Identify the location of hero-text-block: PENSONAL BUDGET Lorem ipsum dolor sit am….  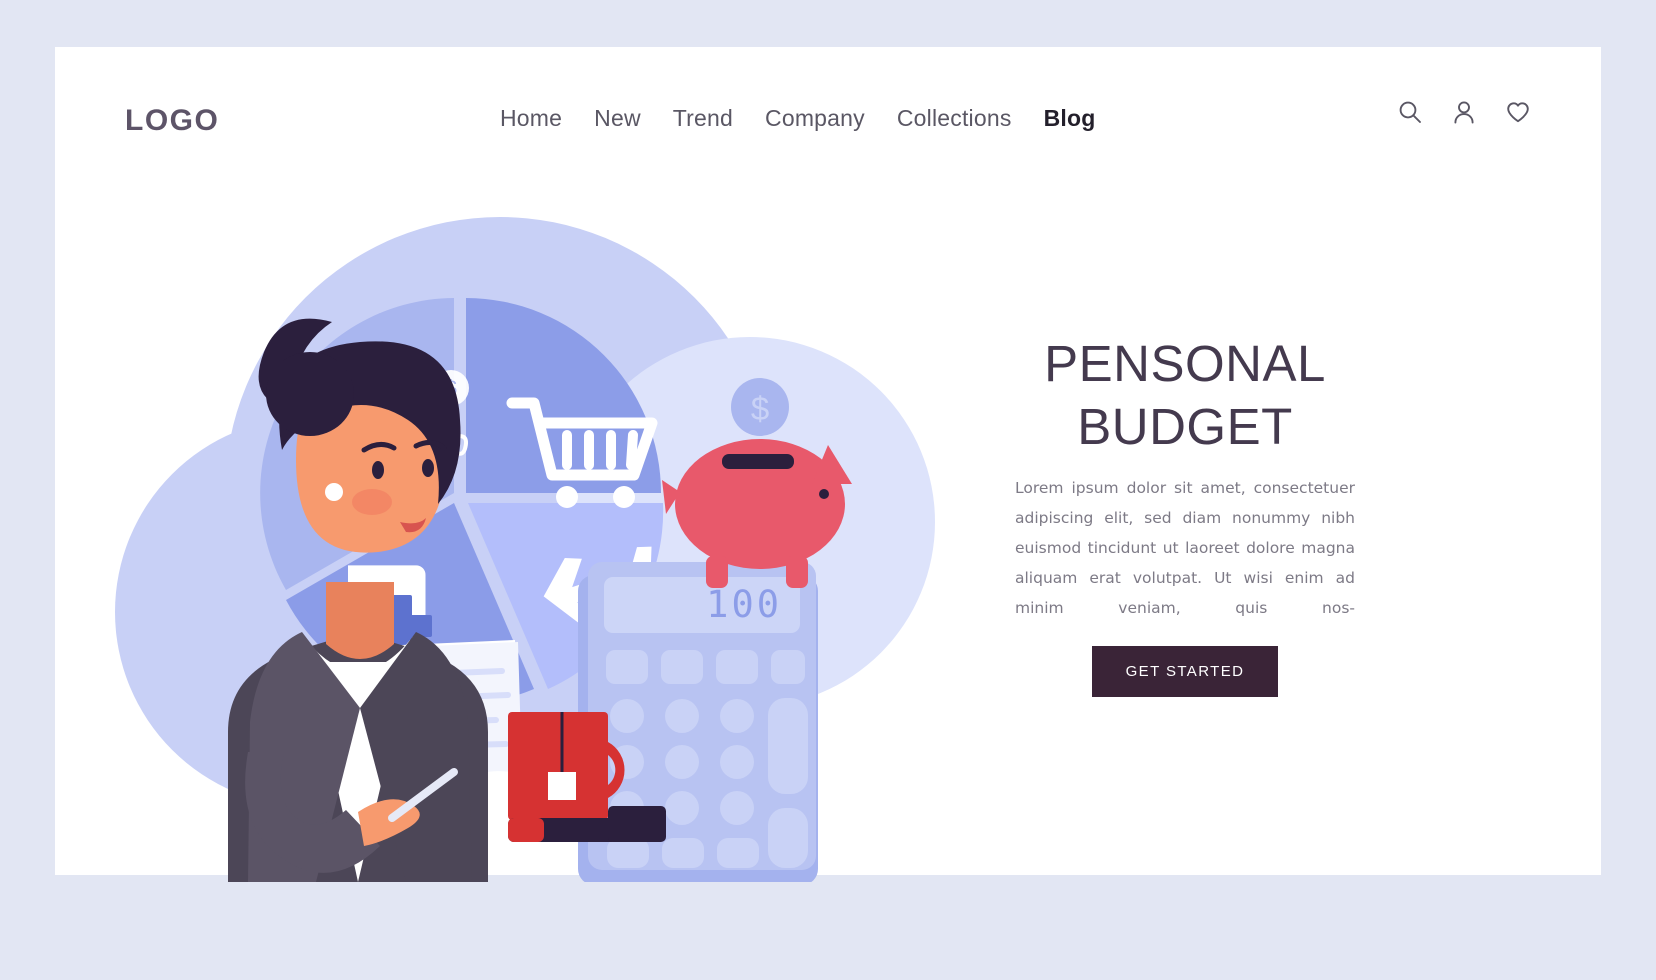
(1185, 514).